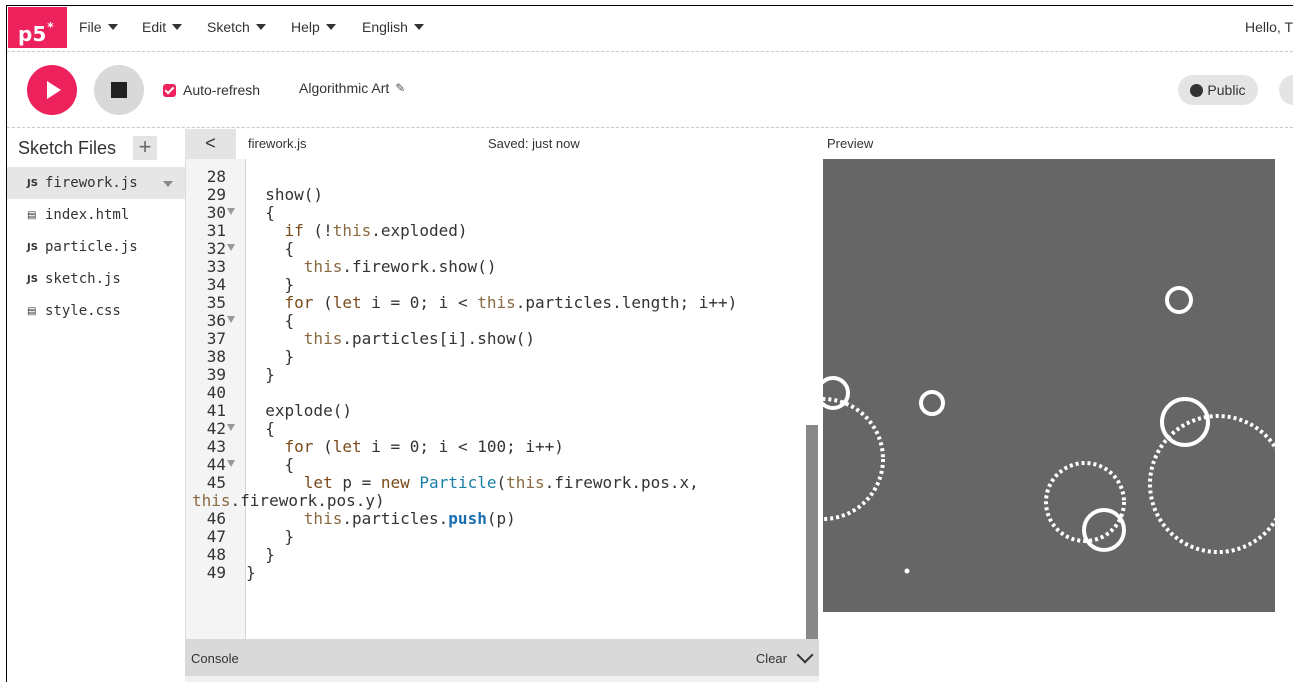 This screenshot has width=1293, height=682. What do you see at coordinates (496, 195) in the screenshot?
I see `code-line: 29 show()` at bounding box center [496, 195].